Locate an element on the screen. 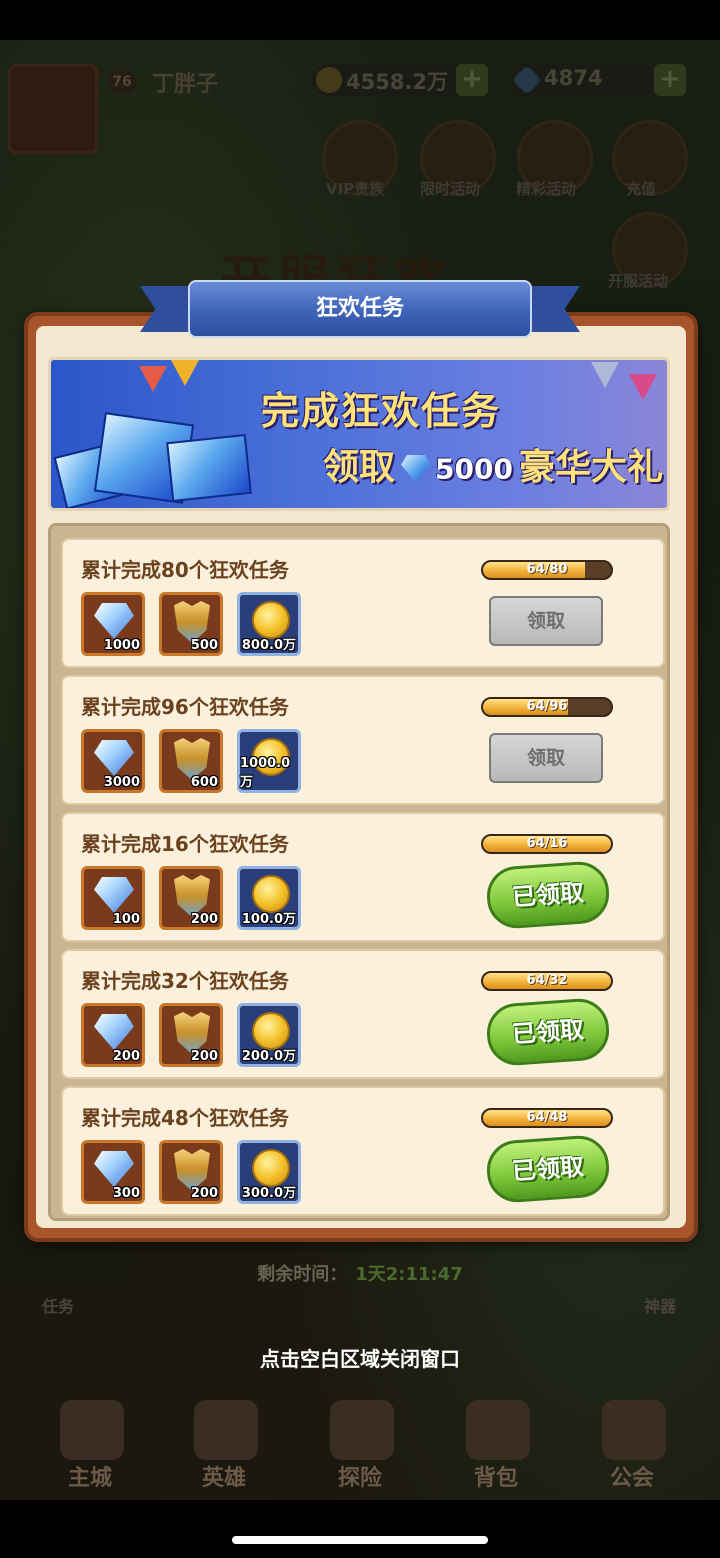 The width and height of the screenshot is (720, 1558). reward-qty: 100.0万 is located at coordinates (268, 919).